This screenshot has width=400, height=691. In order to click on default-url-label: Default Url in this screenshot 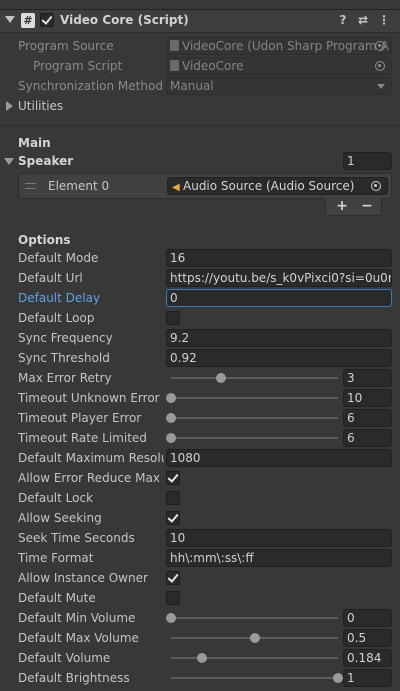, I will do `click(50, 278)`.